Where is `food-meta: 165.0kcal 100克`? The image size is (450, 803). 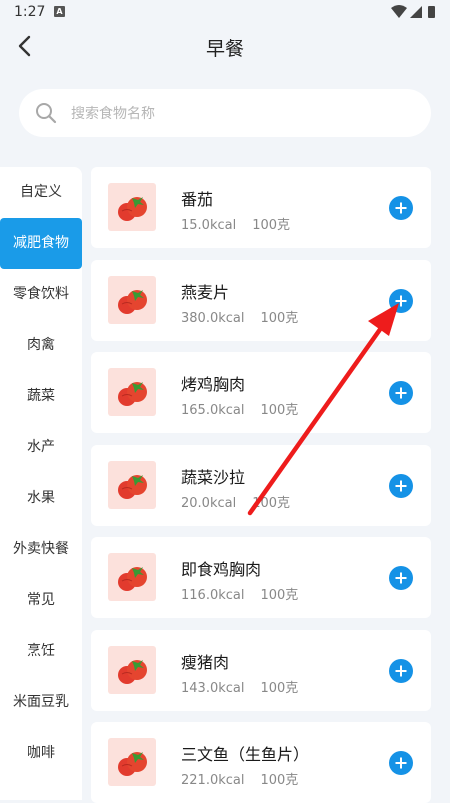
food-meta: 165.0kcal 100克 is located at coordinates (239, 408).